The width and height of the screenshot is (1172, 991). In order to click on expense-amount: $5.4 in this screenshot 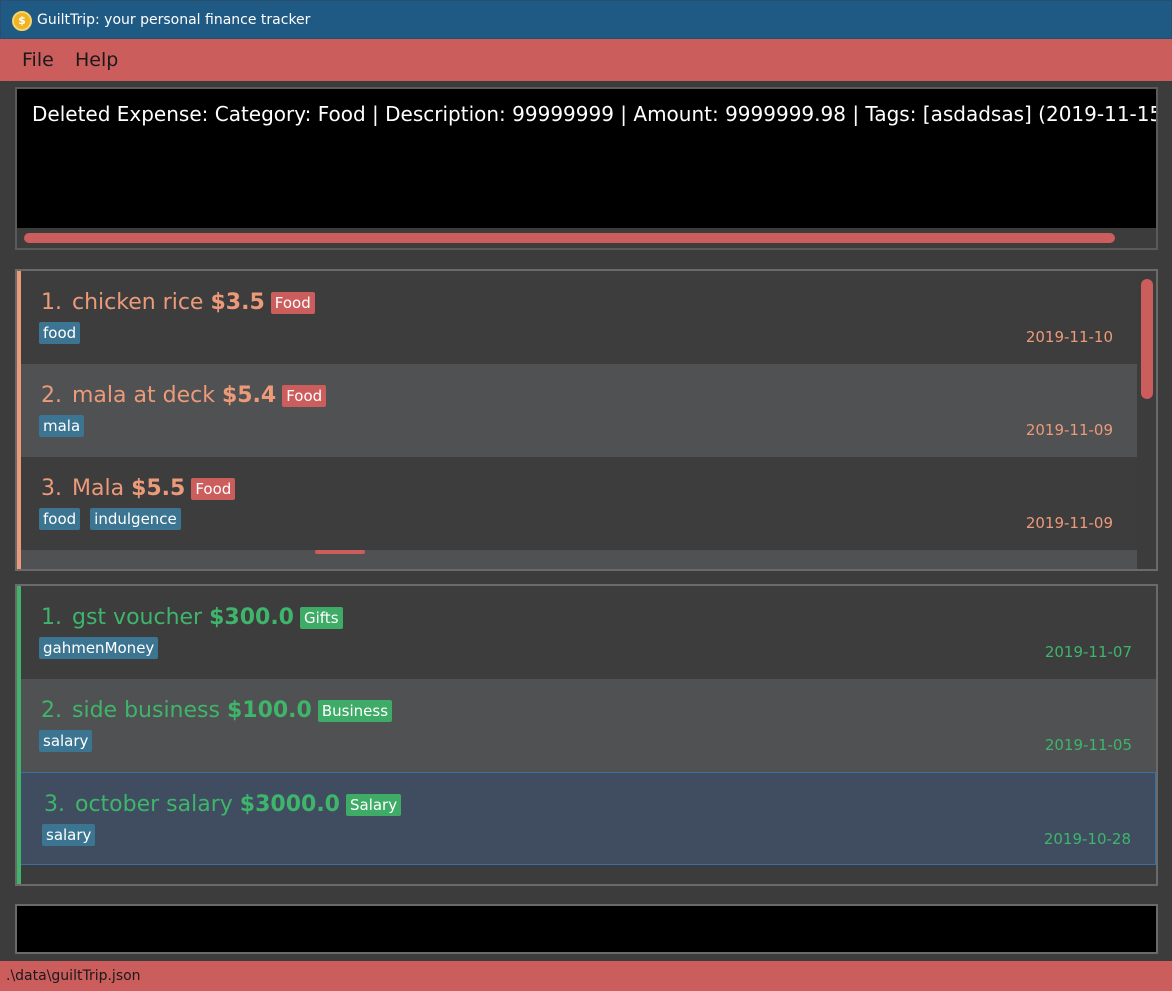, I will do `click(249, 395)`.